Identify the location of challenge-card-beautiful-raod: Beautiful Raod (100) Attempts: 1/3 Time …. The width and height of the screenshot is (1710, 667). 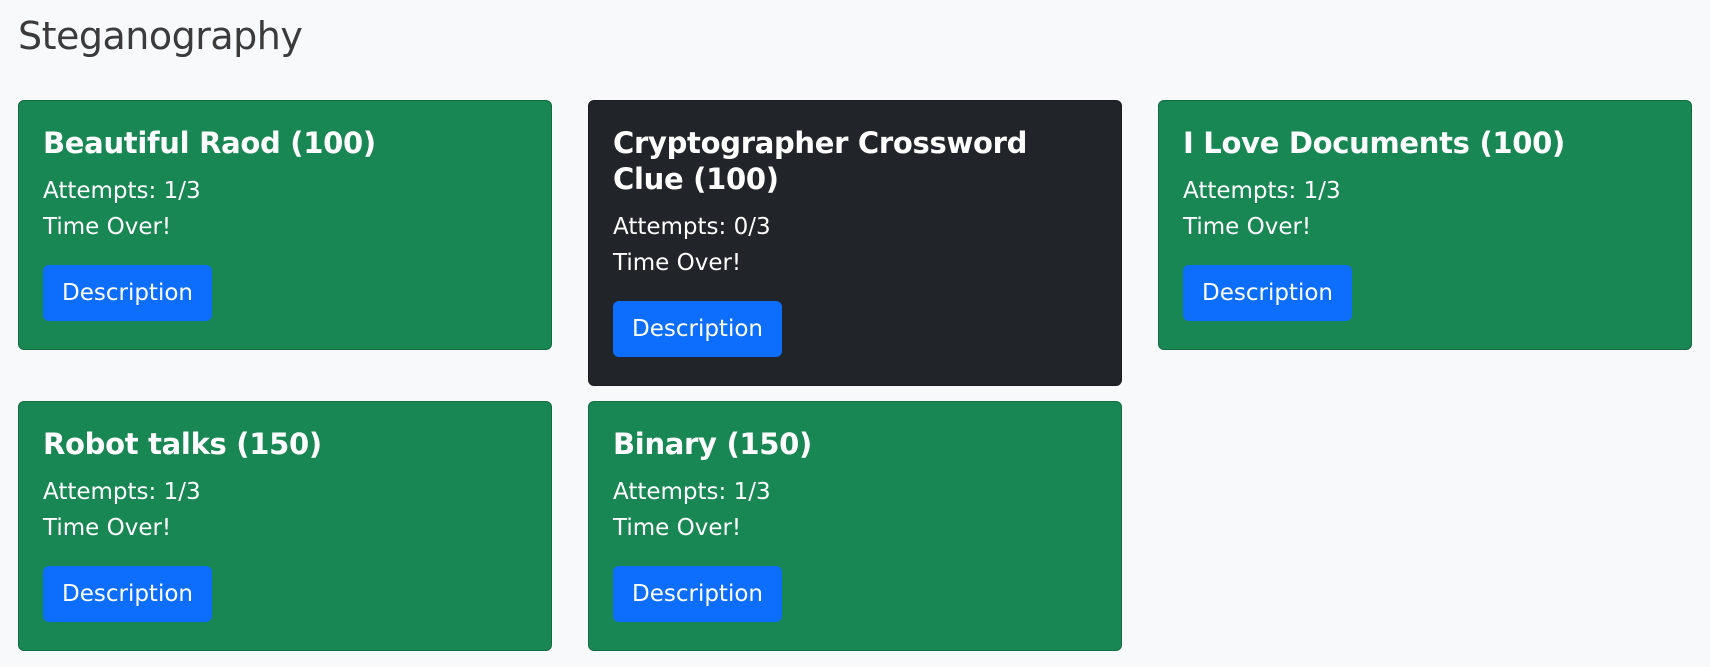
(285, 225).